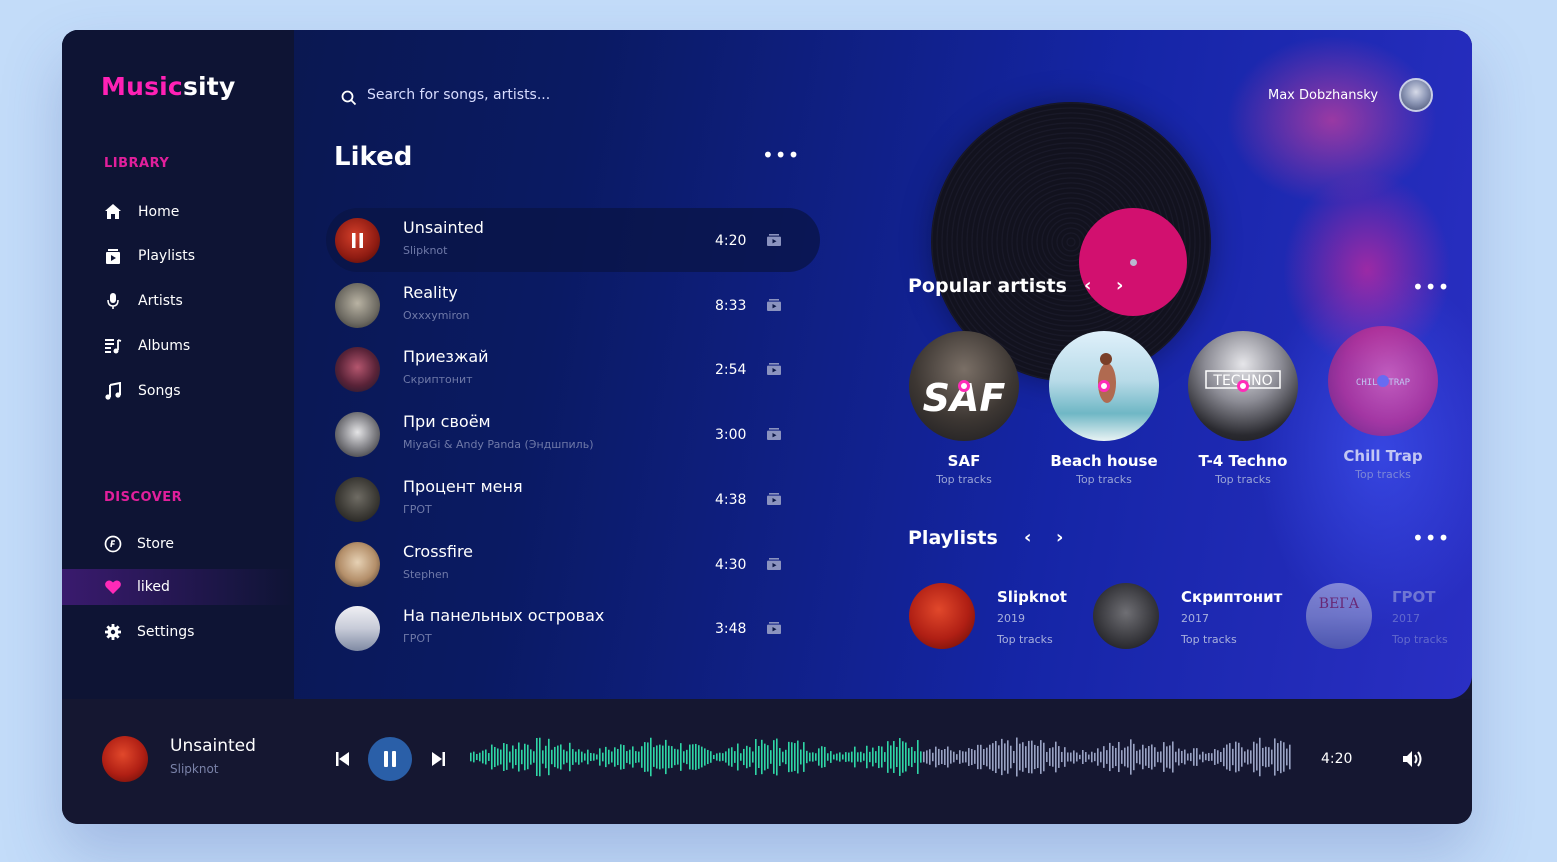 The image size is (1557, 862). Describe the element at coordinates (731, 499) in the screenshot. I see `track-duration: 4:38` at that location.